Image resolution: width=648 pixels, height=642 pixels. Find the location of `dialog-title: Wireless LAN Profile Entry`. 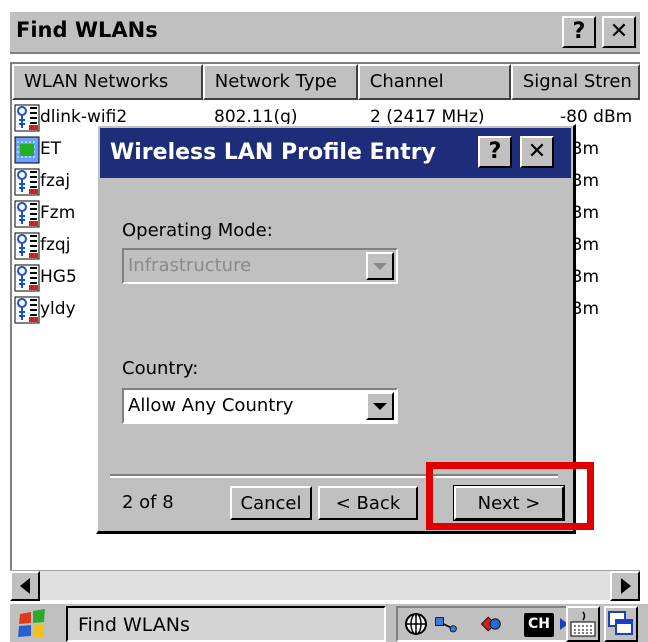

dialog-title: Wireless LAN Profile Entry is located at coordinates (273, 152).